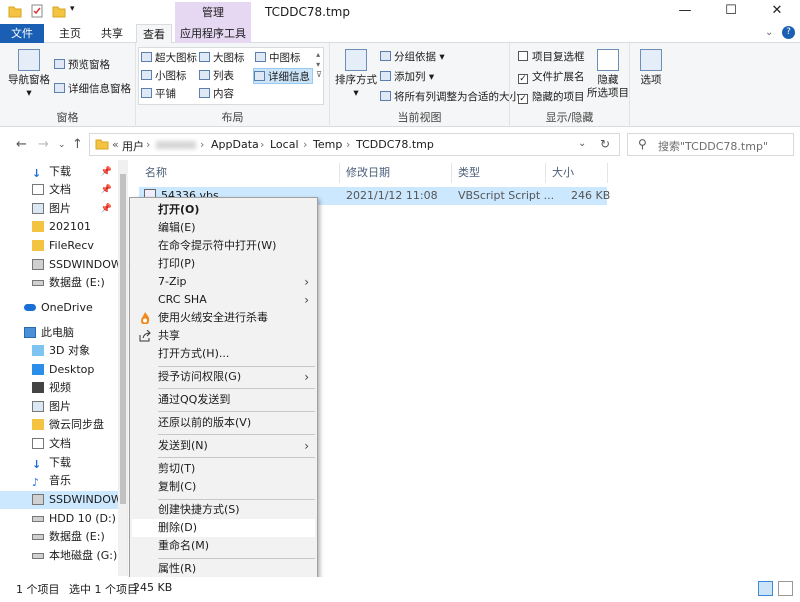 The width and height of the screenshot is (800, 602). I want to click on menu-item-copy: 复制(C), so click(223, 487).